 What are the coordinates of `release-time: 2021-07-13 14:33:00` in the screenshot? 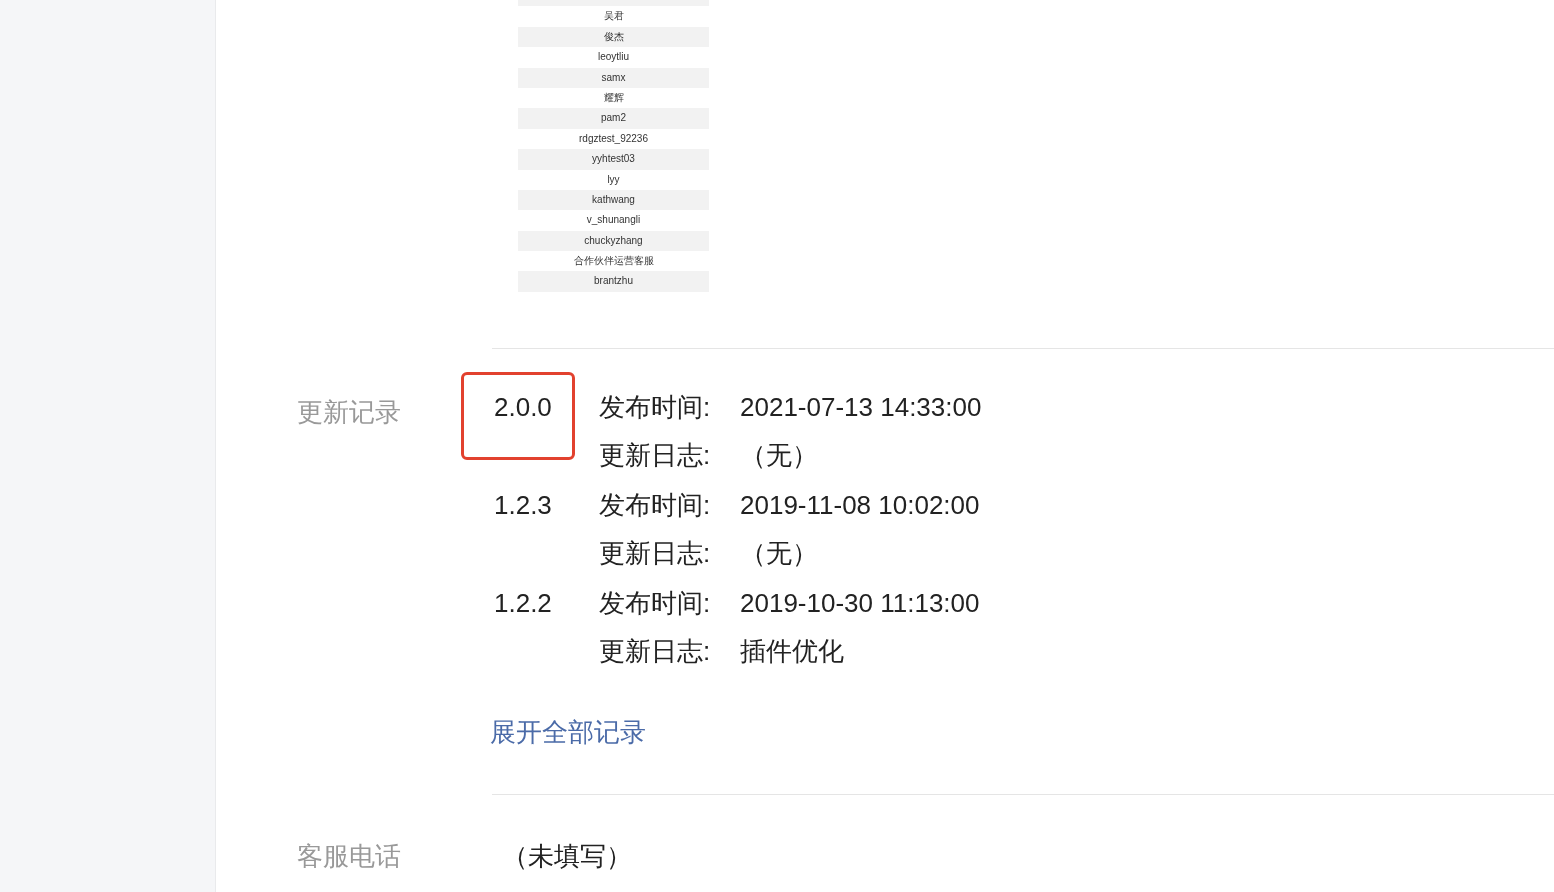 It's located at (861, 406).